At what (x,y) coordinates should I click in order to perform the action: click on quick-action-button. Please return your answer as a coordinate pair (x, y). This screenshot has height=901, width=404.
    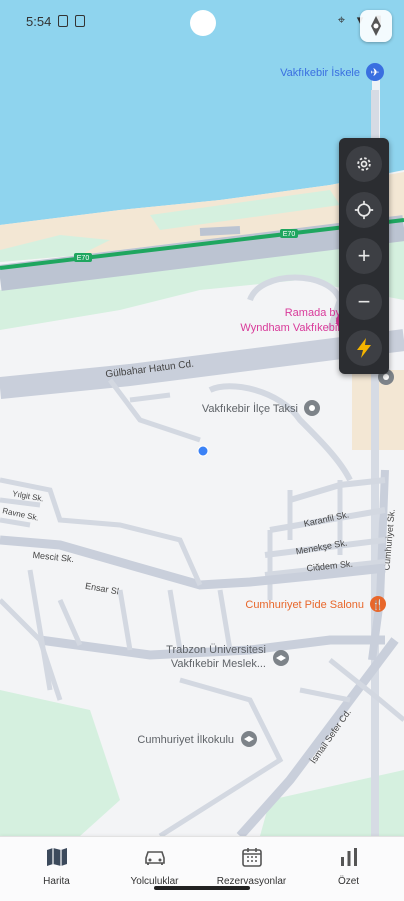
    Looking at the image, I should click on (364, 348).